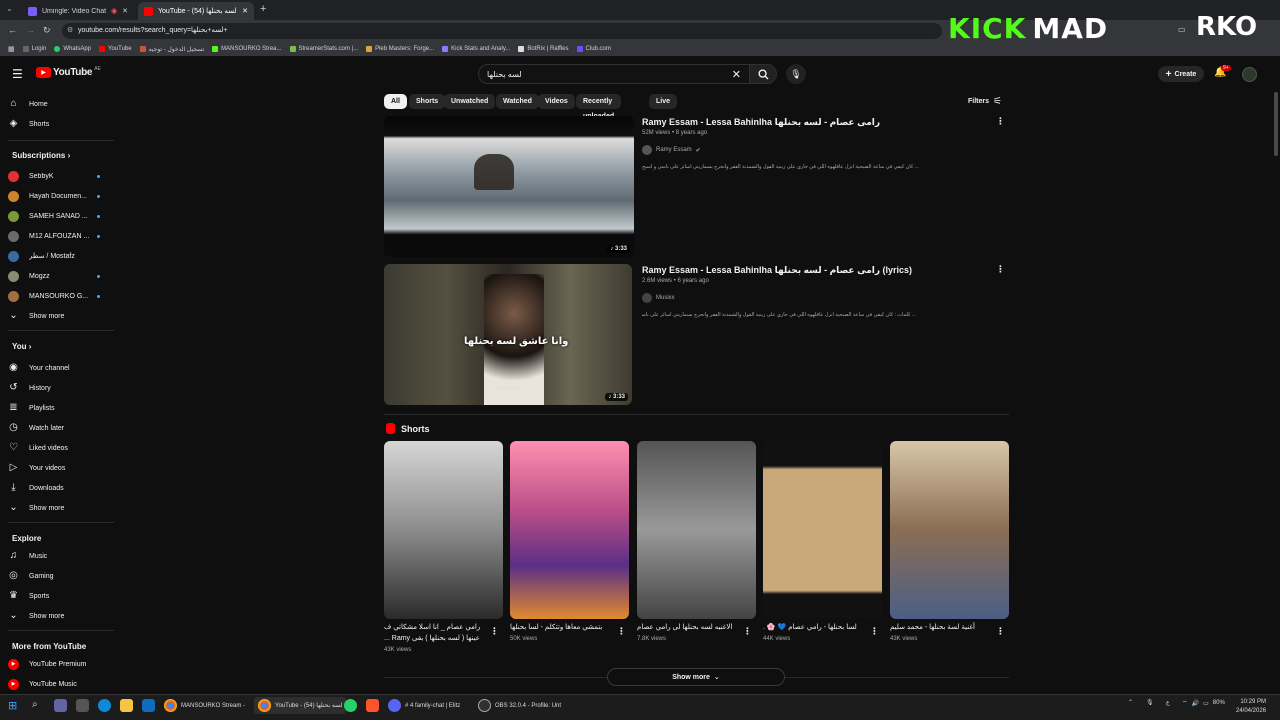 The image size is (1280, 720). I want to click on taskbar-app-discord: # 4 family-chat | Elitz, so click(424, 705).